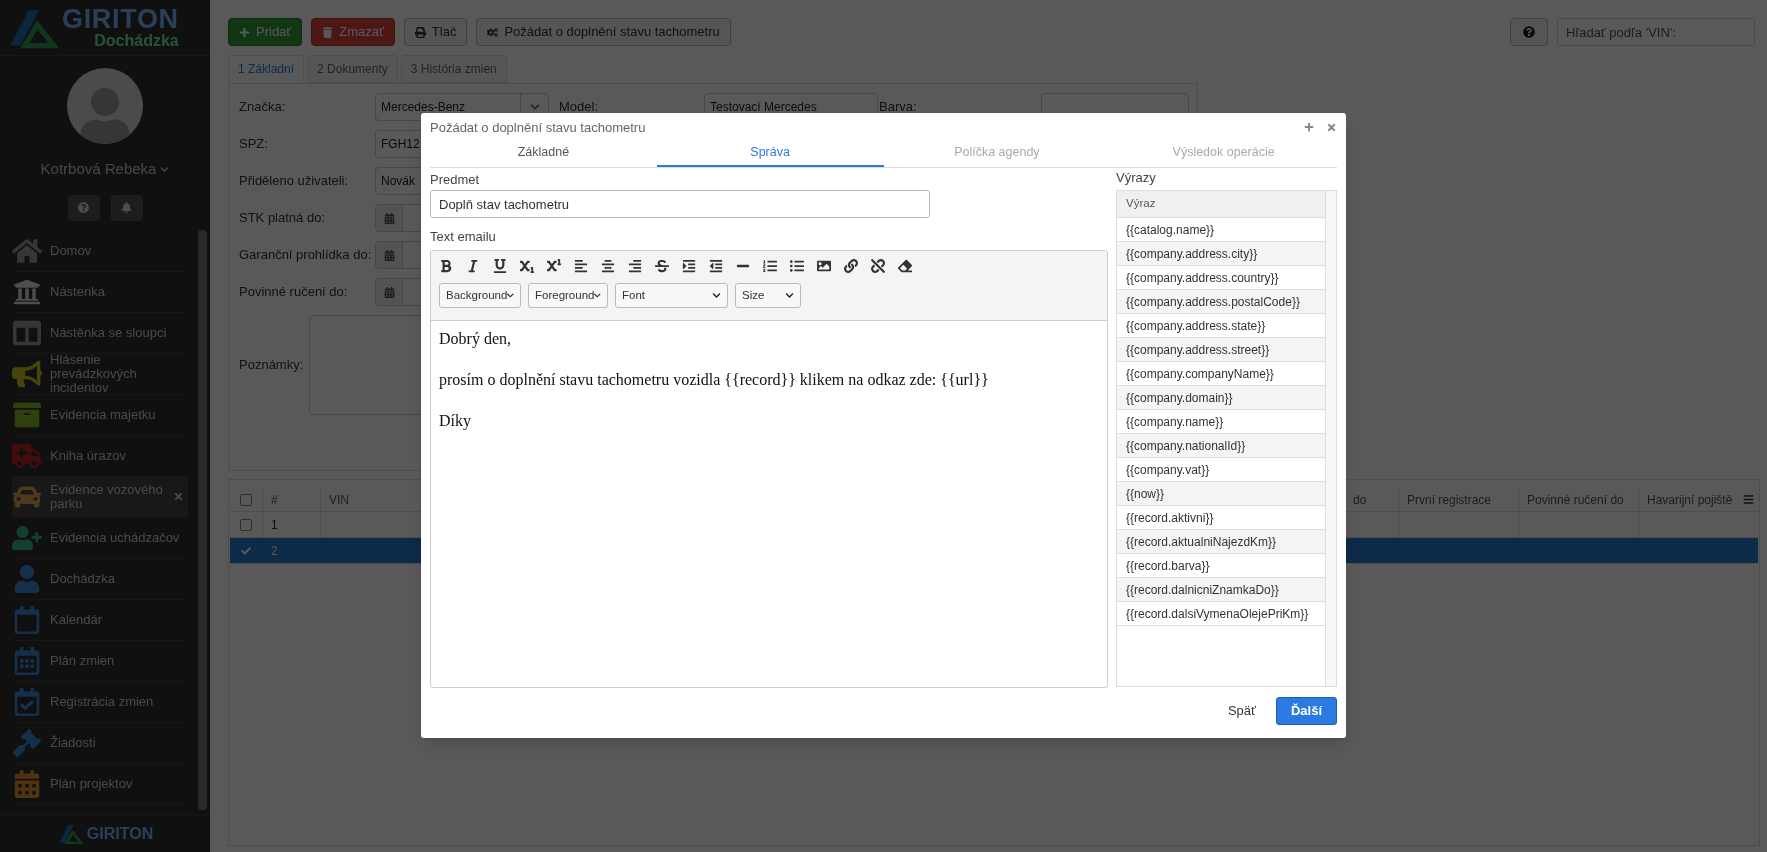  What do you see at coordinates (120, 833) in the screenshot?
I see `footer-logo: GIRITON` at bounding box center [120, 833].